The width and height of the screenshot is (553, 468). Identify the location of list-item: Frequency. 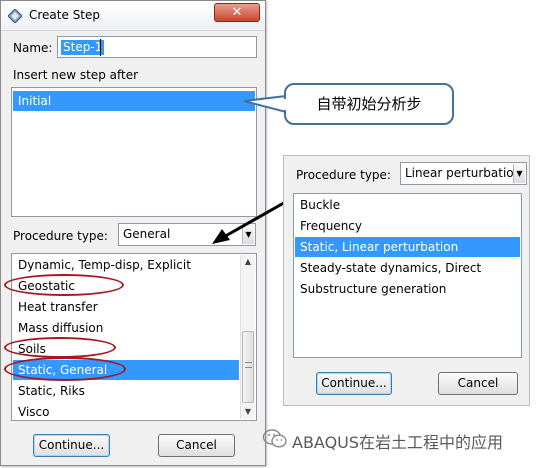
(407, 226).